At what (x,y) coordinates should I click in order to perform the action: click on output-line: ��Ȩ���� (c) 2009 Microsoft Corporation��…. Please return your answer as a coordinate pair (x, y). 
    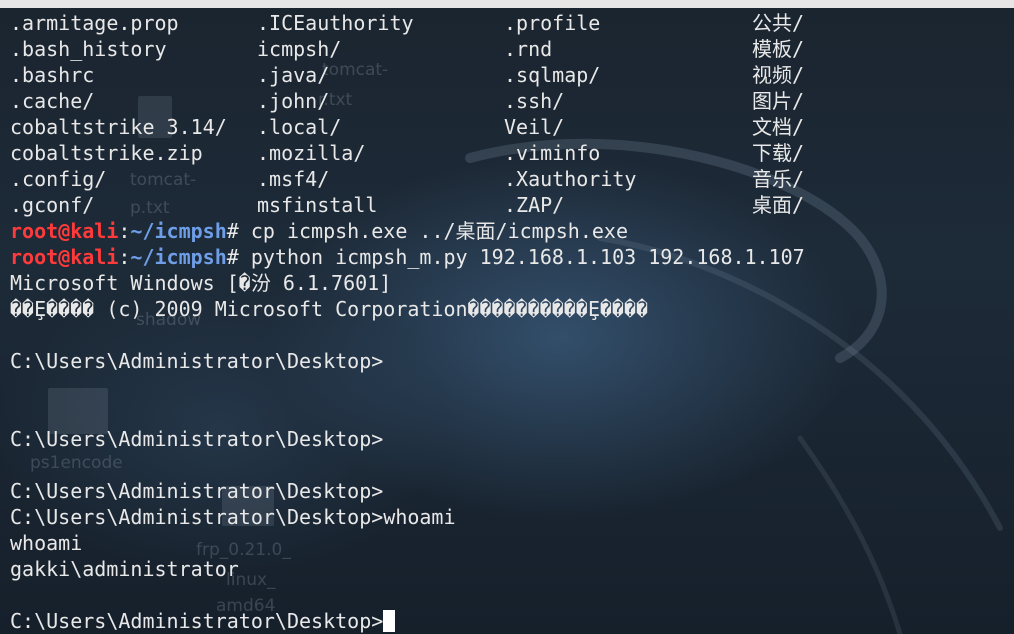
    Looking at the image, I should click on (329, 309).